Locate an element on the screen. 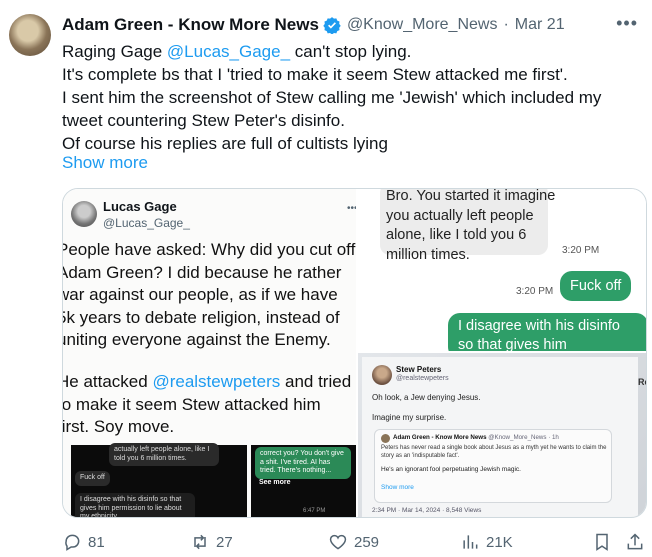  share-button is located at coordinates (635, 542).